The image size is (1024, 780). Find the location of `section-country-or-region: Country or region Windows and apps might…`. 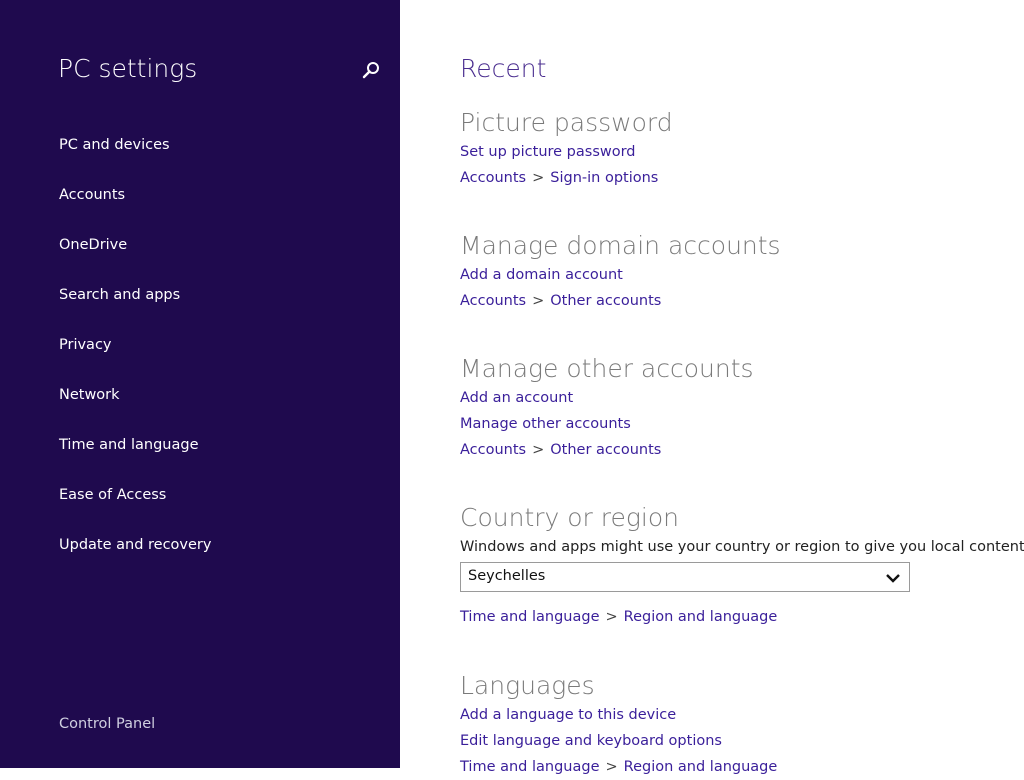

section-country-or-region: Country or region Windows and apps might… is located at coordinates (742, 566).